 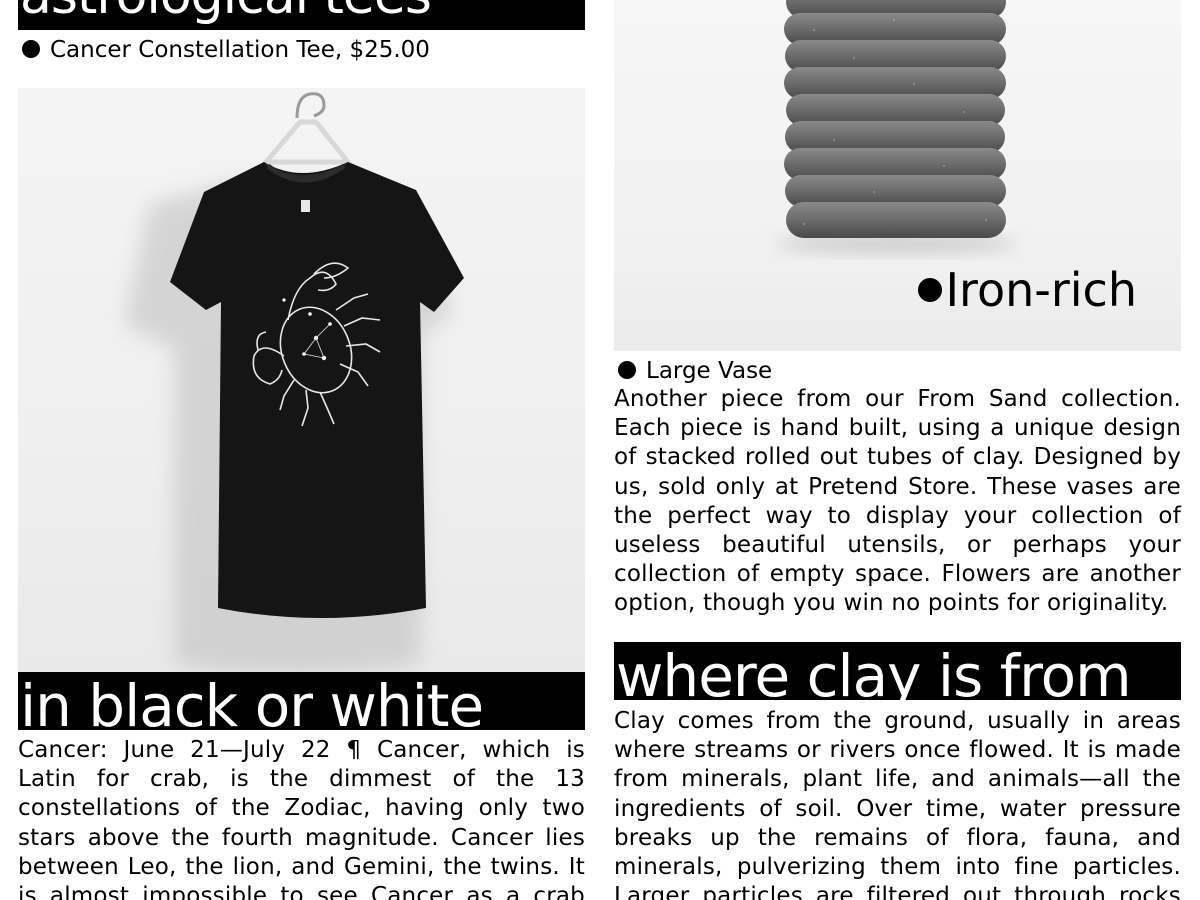 I want to click on tee-product-name: Cancer Constellation Tee, $25.00, so click(x=240, y=50).